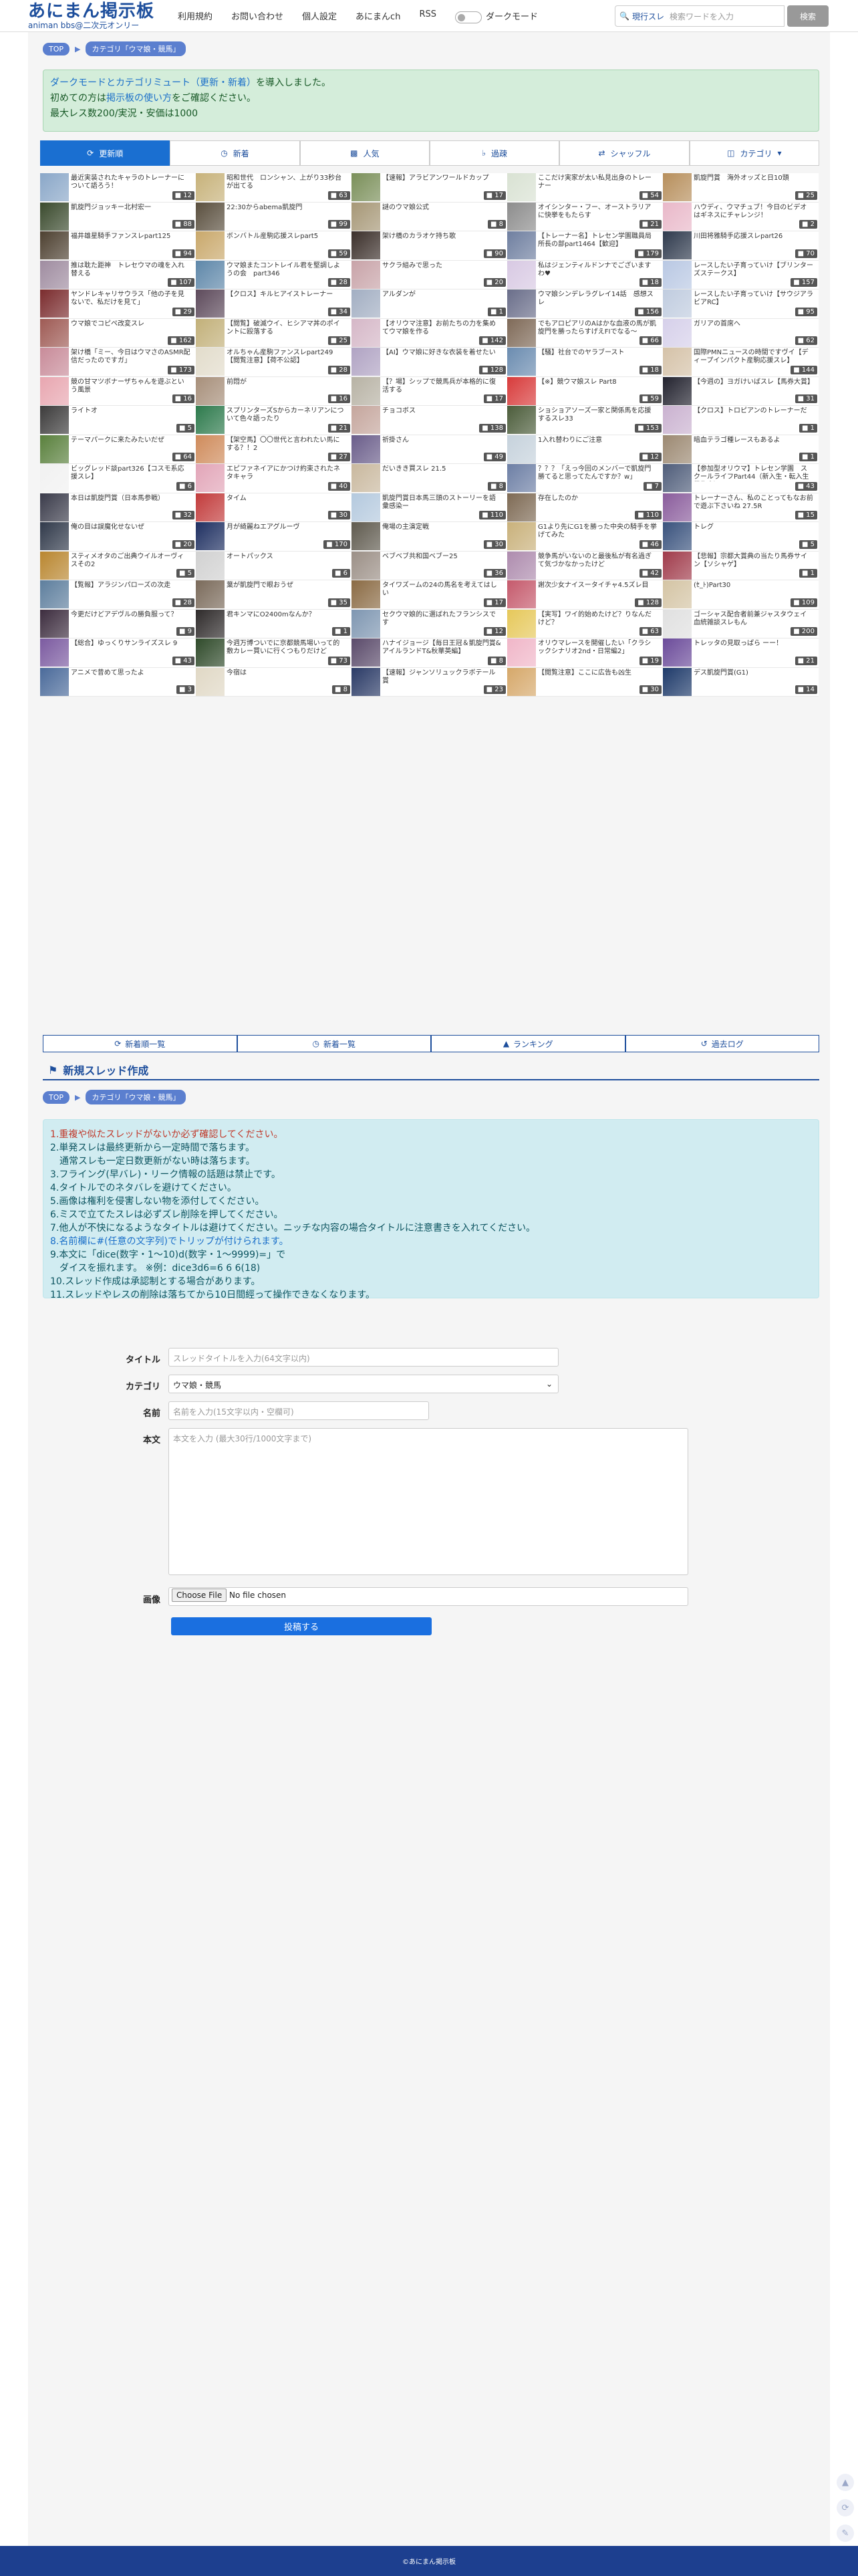 This screenshot has width=858, height=2576. What do you see at coordinates (624, 153) in the screenshot?
I see `tab-shuffle: ⇄ シャッフル` at bounding box center [624, 153].